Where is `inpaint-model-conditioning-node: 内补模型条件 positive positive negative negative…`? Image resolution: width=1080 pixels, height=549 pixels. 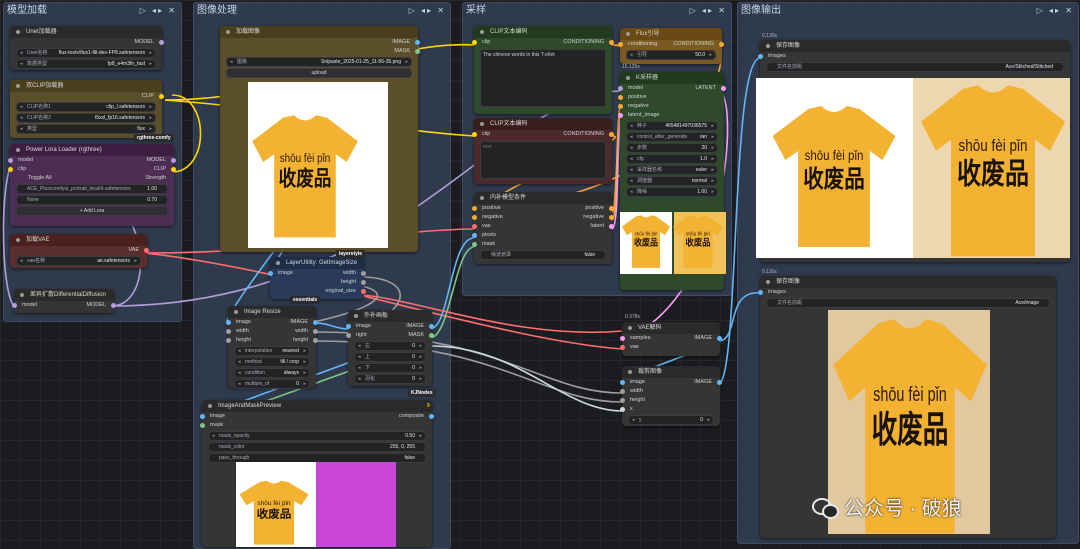
inpaint-model-conditioning-node: 内补模型条件 positive positive negative negative… is located at coordinates (543, 228).